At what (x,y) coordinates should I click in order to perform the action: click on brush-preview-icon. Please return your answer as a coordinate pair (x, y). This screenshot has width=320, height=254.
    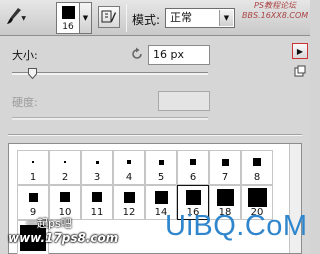
    Looking at the image, I should click on (68, 12).